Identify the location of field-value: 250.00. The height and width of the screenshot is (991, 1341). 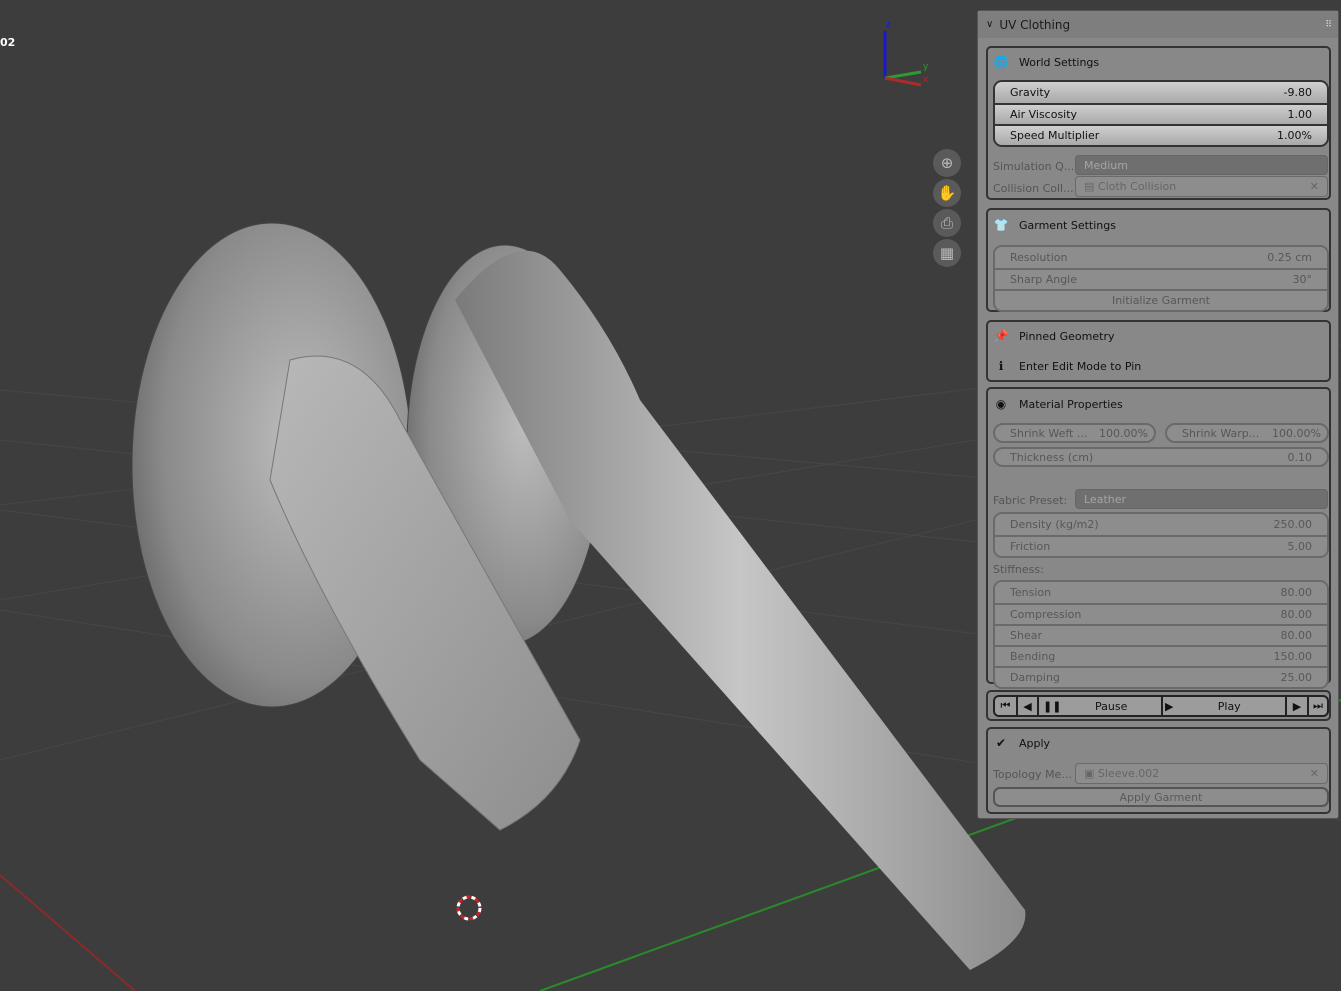
(1293, 524).